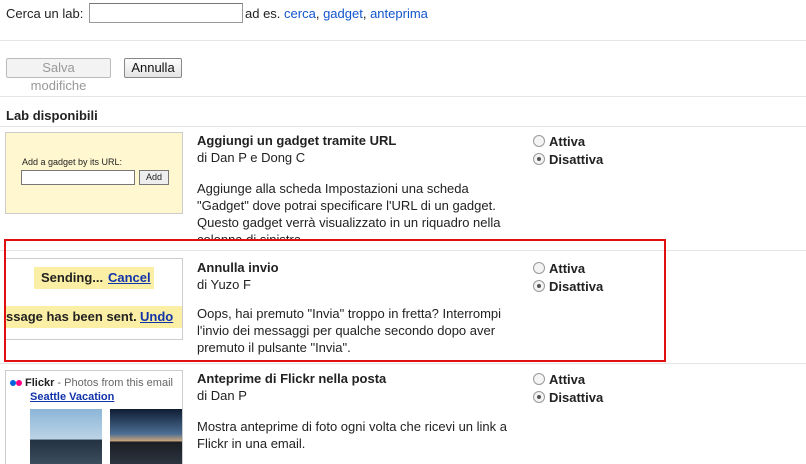 Image resolution: width=806 pixels, height=464 pixels. I want to click on example-prefix: ad es., so click(263, 13).